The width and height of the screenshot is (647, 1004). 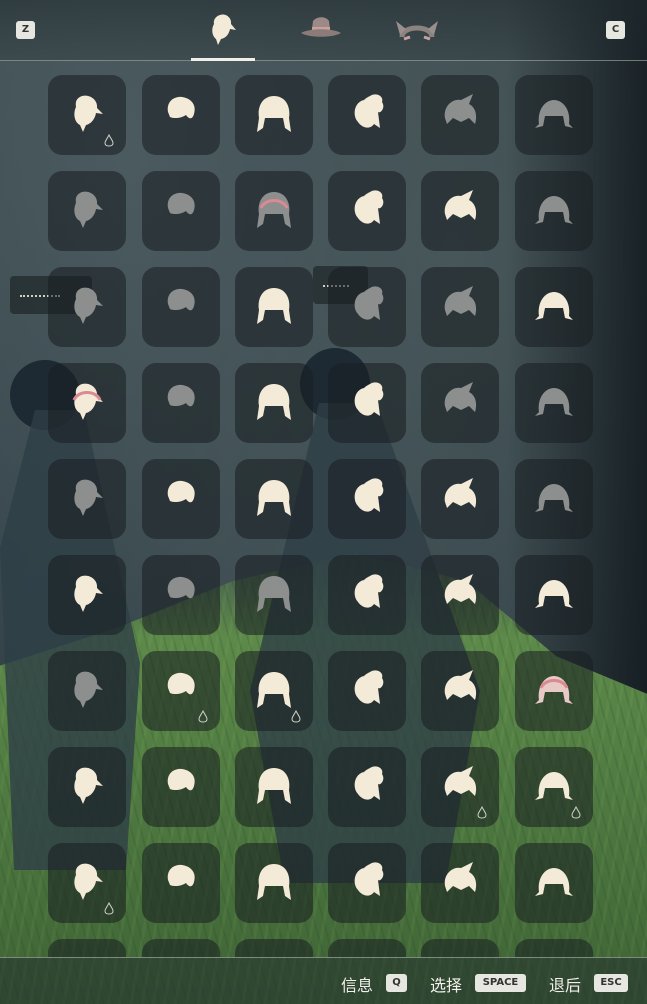 What do you see at coordinates (369, 879) in the screenshot?
I see `cap-hair-icon` at bounding box center [369, 879].